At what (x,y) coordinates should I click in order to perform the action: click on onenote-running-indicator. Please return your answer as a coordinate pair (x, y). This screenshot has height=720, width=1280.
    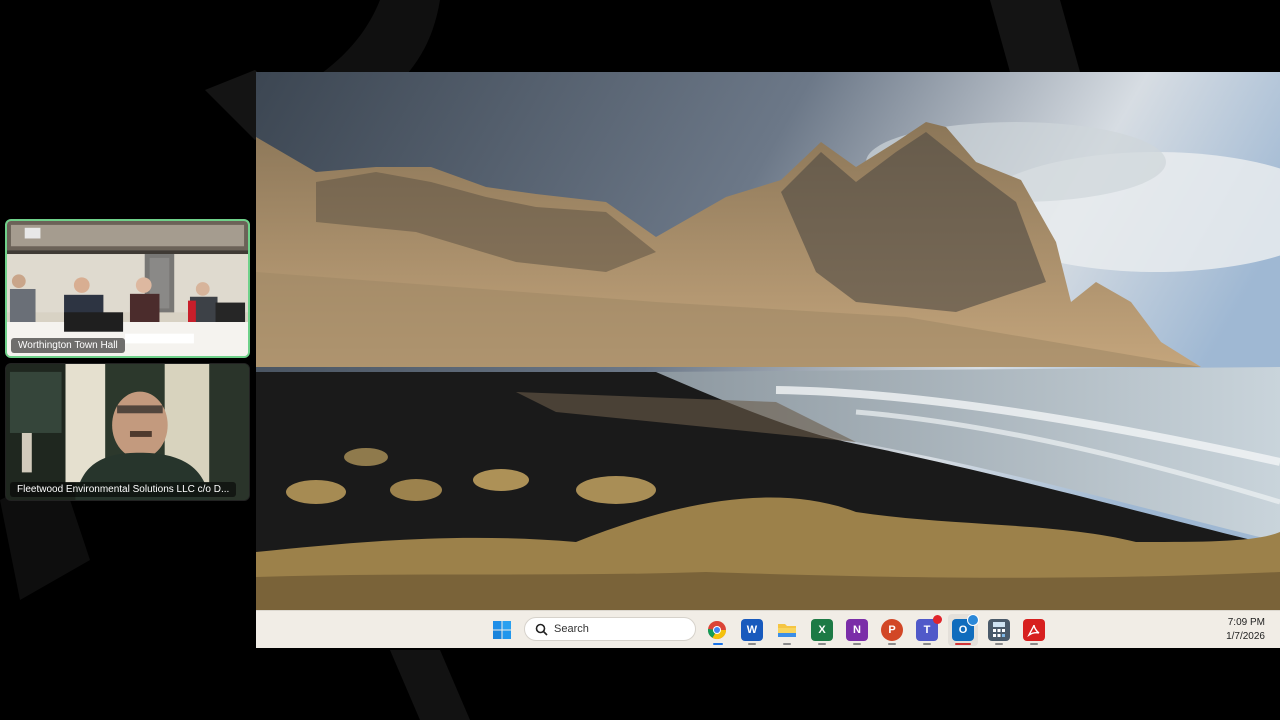
    Looking at the image, I should click on (857, 644).